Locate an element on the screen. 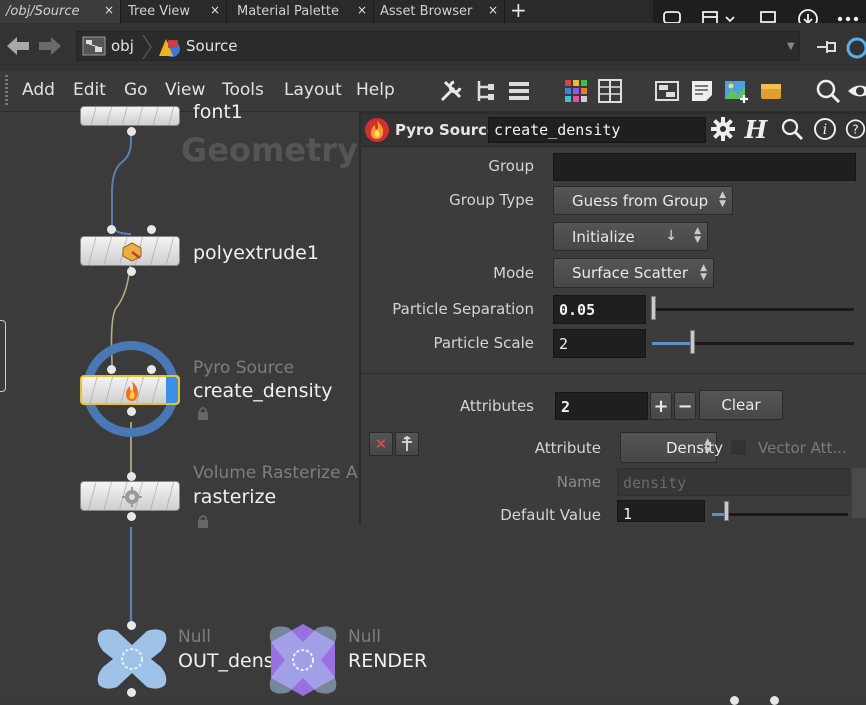  particle-separation-slider-track is located at coordinates (753, 309).